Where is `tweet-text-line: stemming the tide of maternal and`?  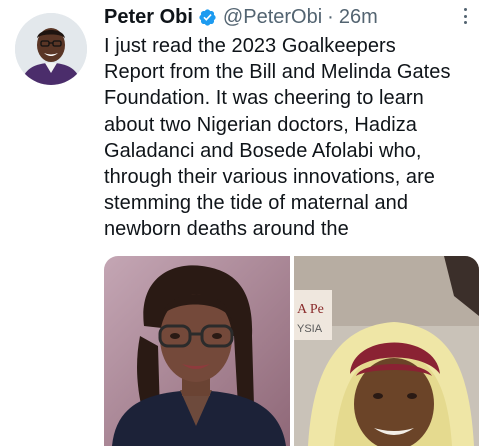
tweet-text-line: stemming the tide of maternal and is located at coordinates (256, 203).